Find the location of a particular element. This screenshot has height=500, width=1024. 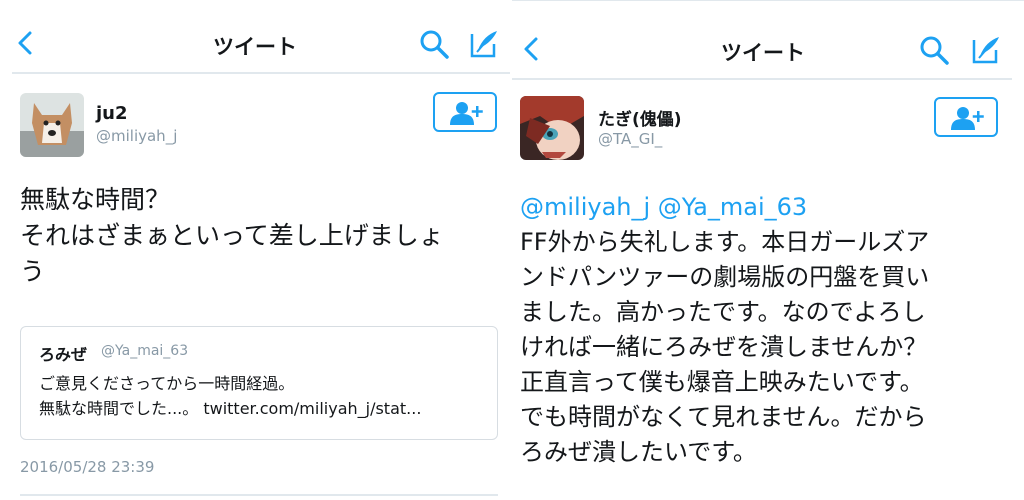

tweet-text-line: 無駄な時間？ is located at coordinates (95, 199).